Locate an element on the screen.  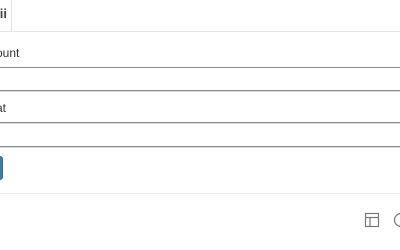
footer-divider is located at coordinates (200, 193).